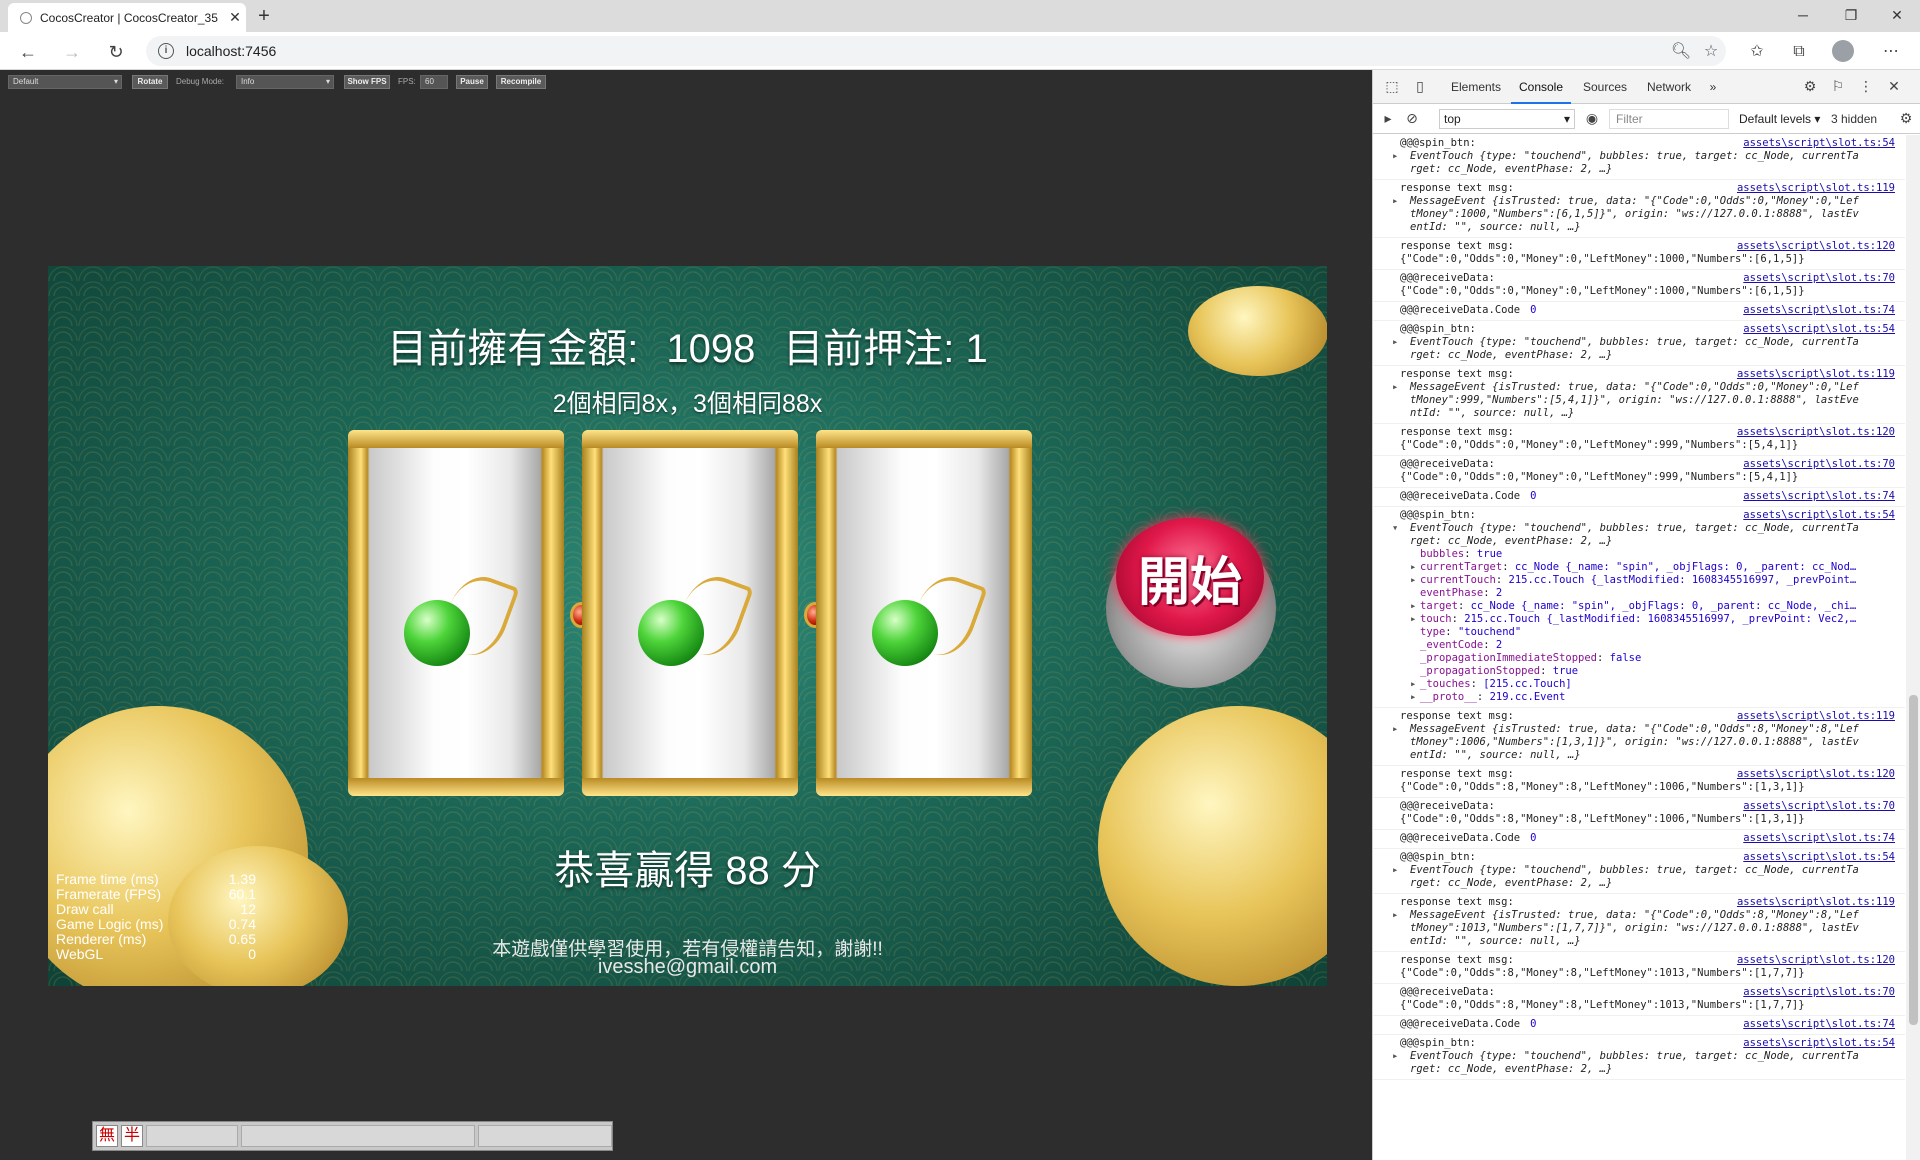 This screenshot has height=1160, width=1920. Describe the element at coordinates (166, 51) in the screenshot. I see `site-info-icon: i` at that location.